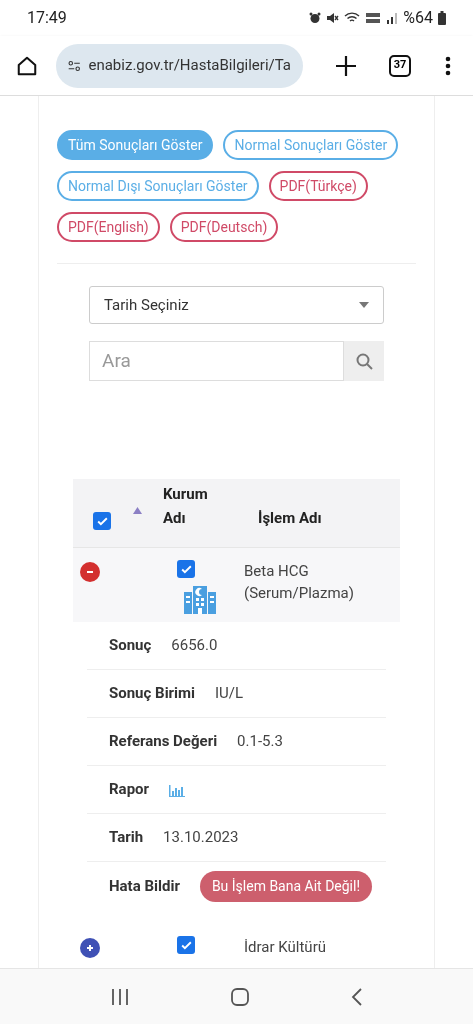 The image size is (473, 1024). What do you see at coordinates (448, 65) in the screenshot?
I see `menu-icon` at bounding box center [448, 65].